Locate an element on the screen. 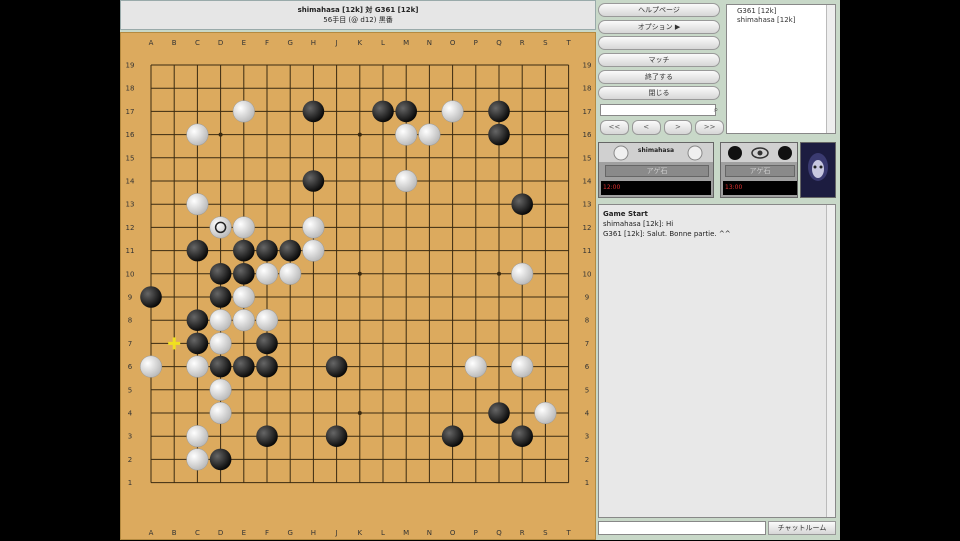  move-navigation: << < > >> is located at coordinates (662, 127).